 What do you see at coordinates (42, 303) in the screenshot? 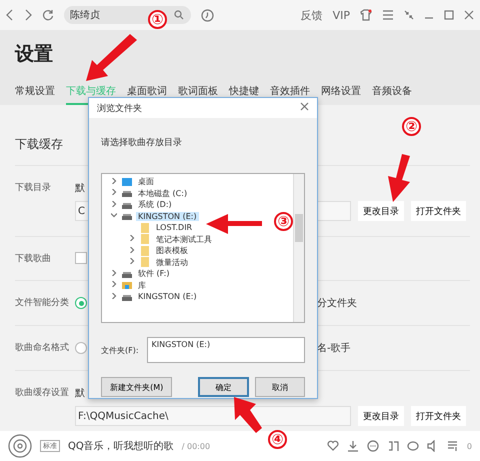
I see `setting-label: 文件智能分类` at bounding box center [42, 303].